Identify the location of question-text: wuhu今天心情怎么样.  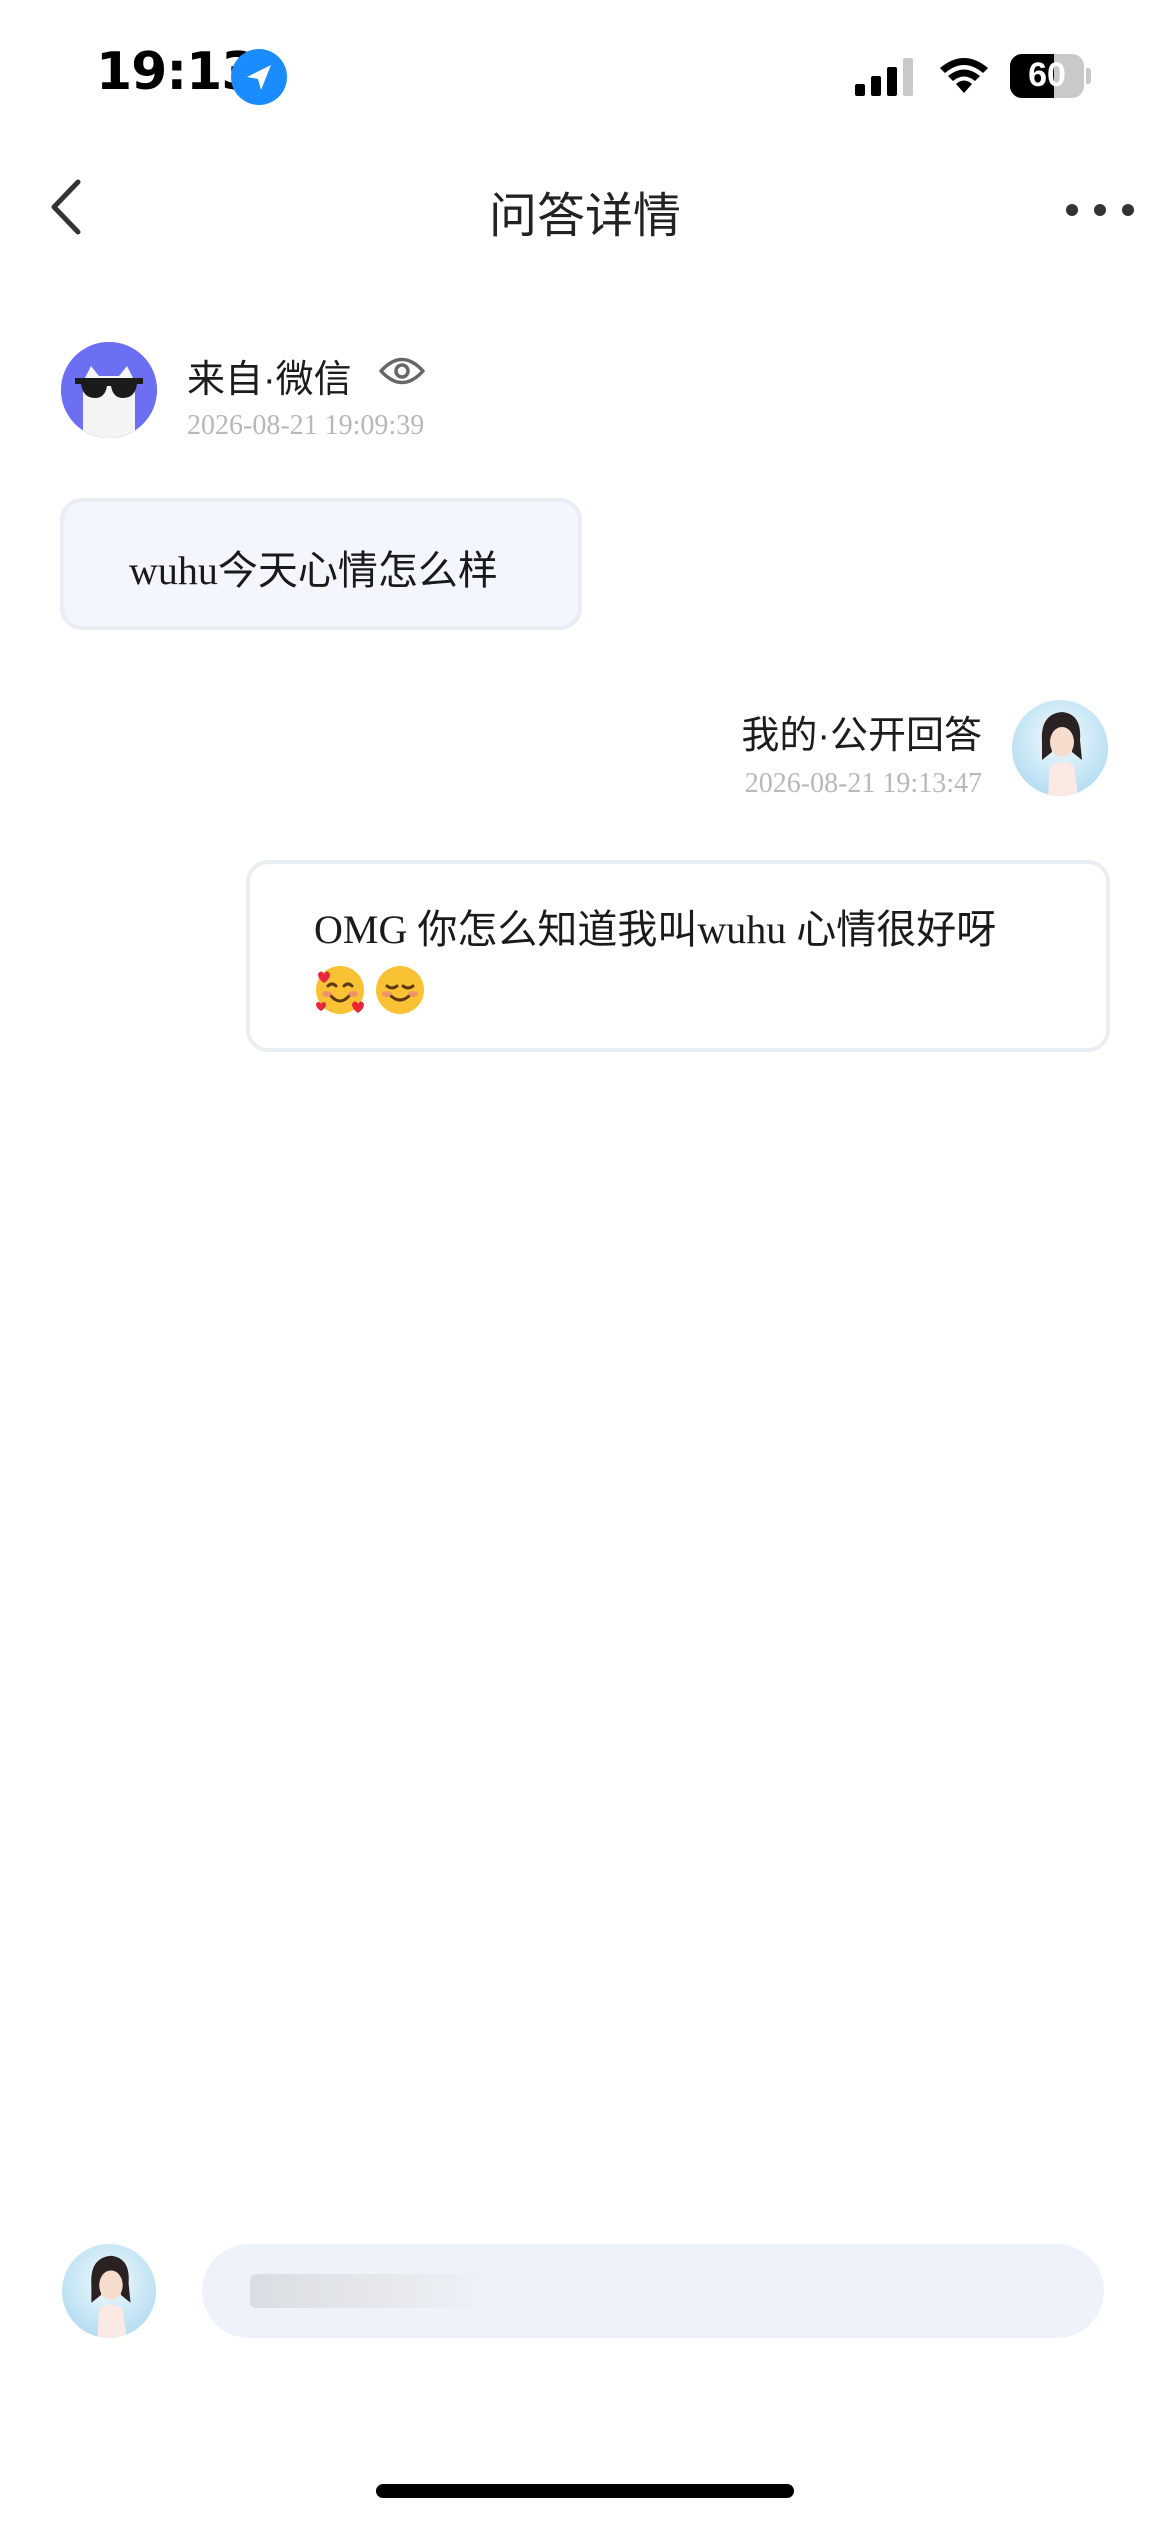
(313, 570).